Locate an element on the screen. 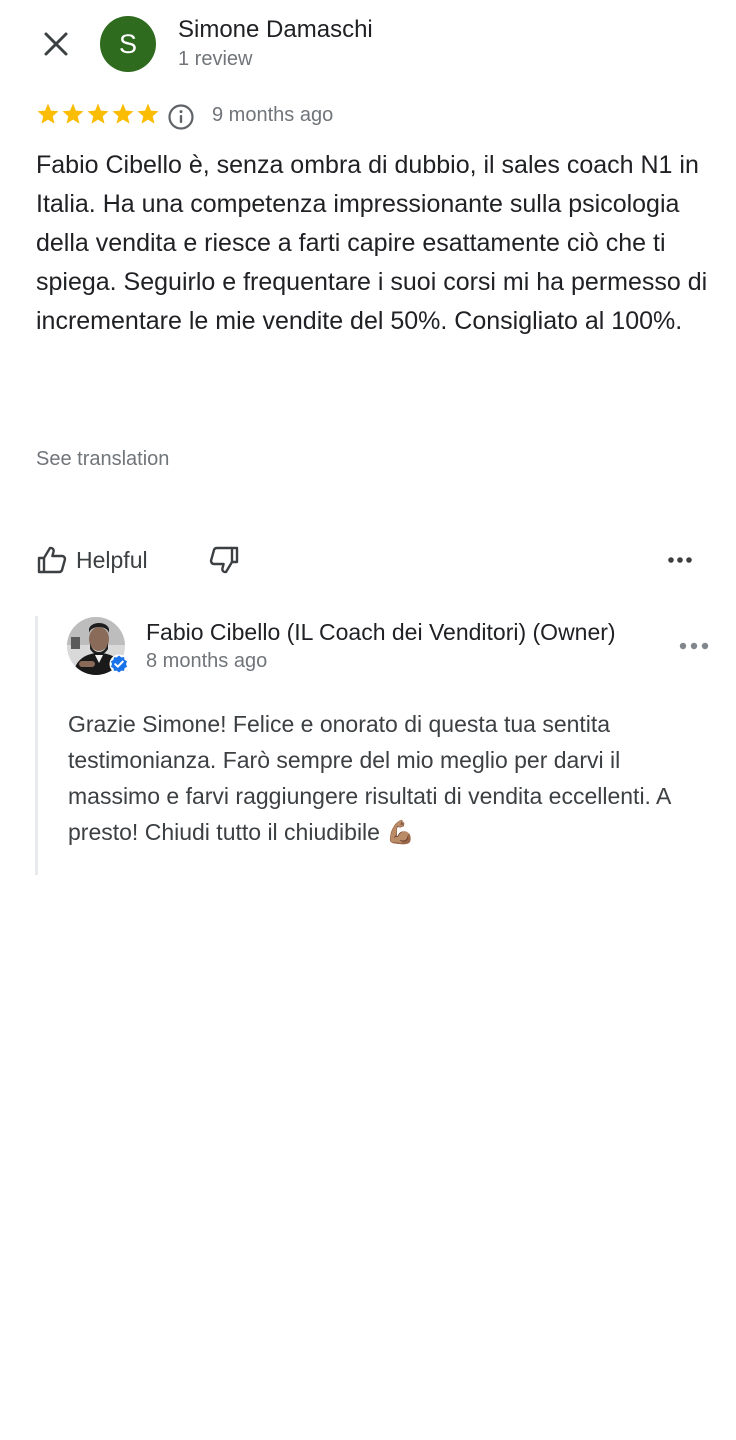 The image size is (736, 1440). reply-divider is located at coordinates (36, 745).